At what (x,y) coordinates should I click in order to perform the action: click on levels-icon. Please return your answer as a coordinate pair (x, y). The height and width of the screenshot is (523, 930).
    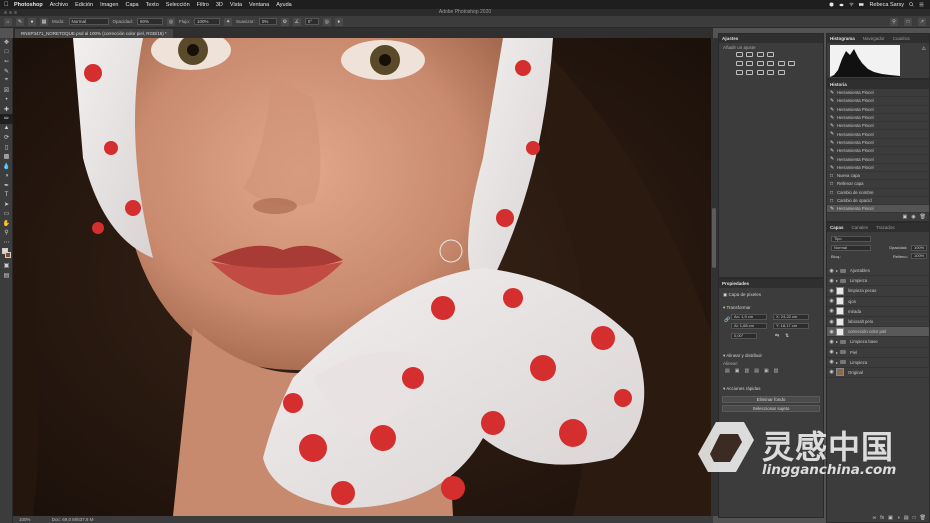
    Looking at the image, I should click on (750, 54).